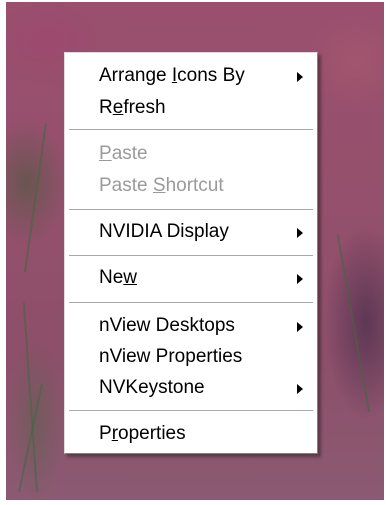 This screenshot has height=505, width=390. Describe the element at coordinates (171, 356) in the screenshot. I see `menu-item-label: nView Properties` at that location.